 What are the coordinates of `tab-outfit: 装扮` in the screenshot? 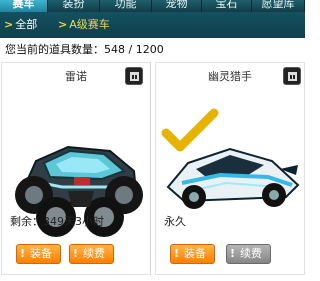 It's located at (74, 6).